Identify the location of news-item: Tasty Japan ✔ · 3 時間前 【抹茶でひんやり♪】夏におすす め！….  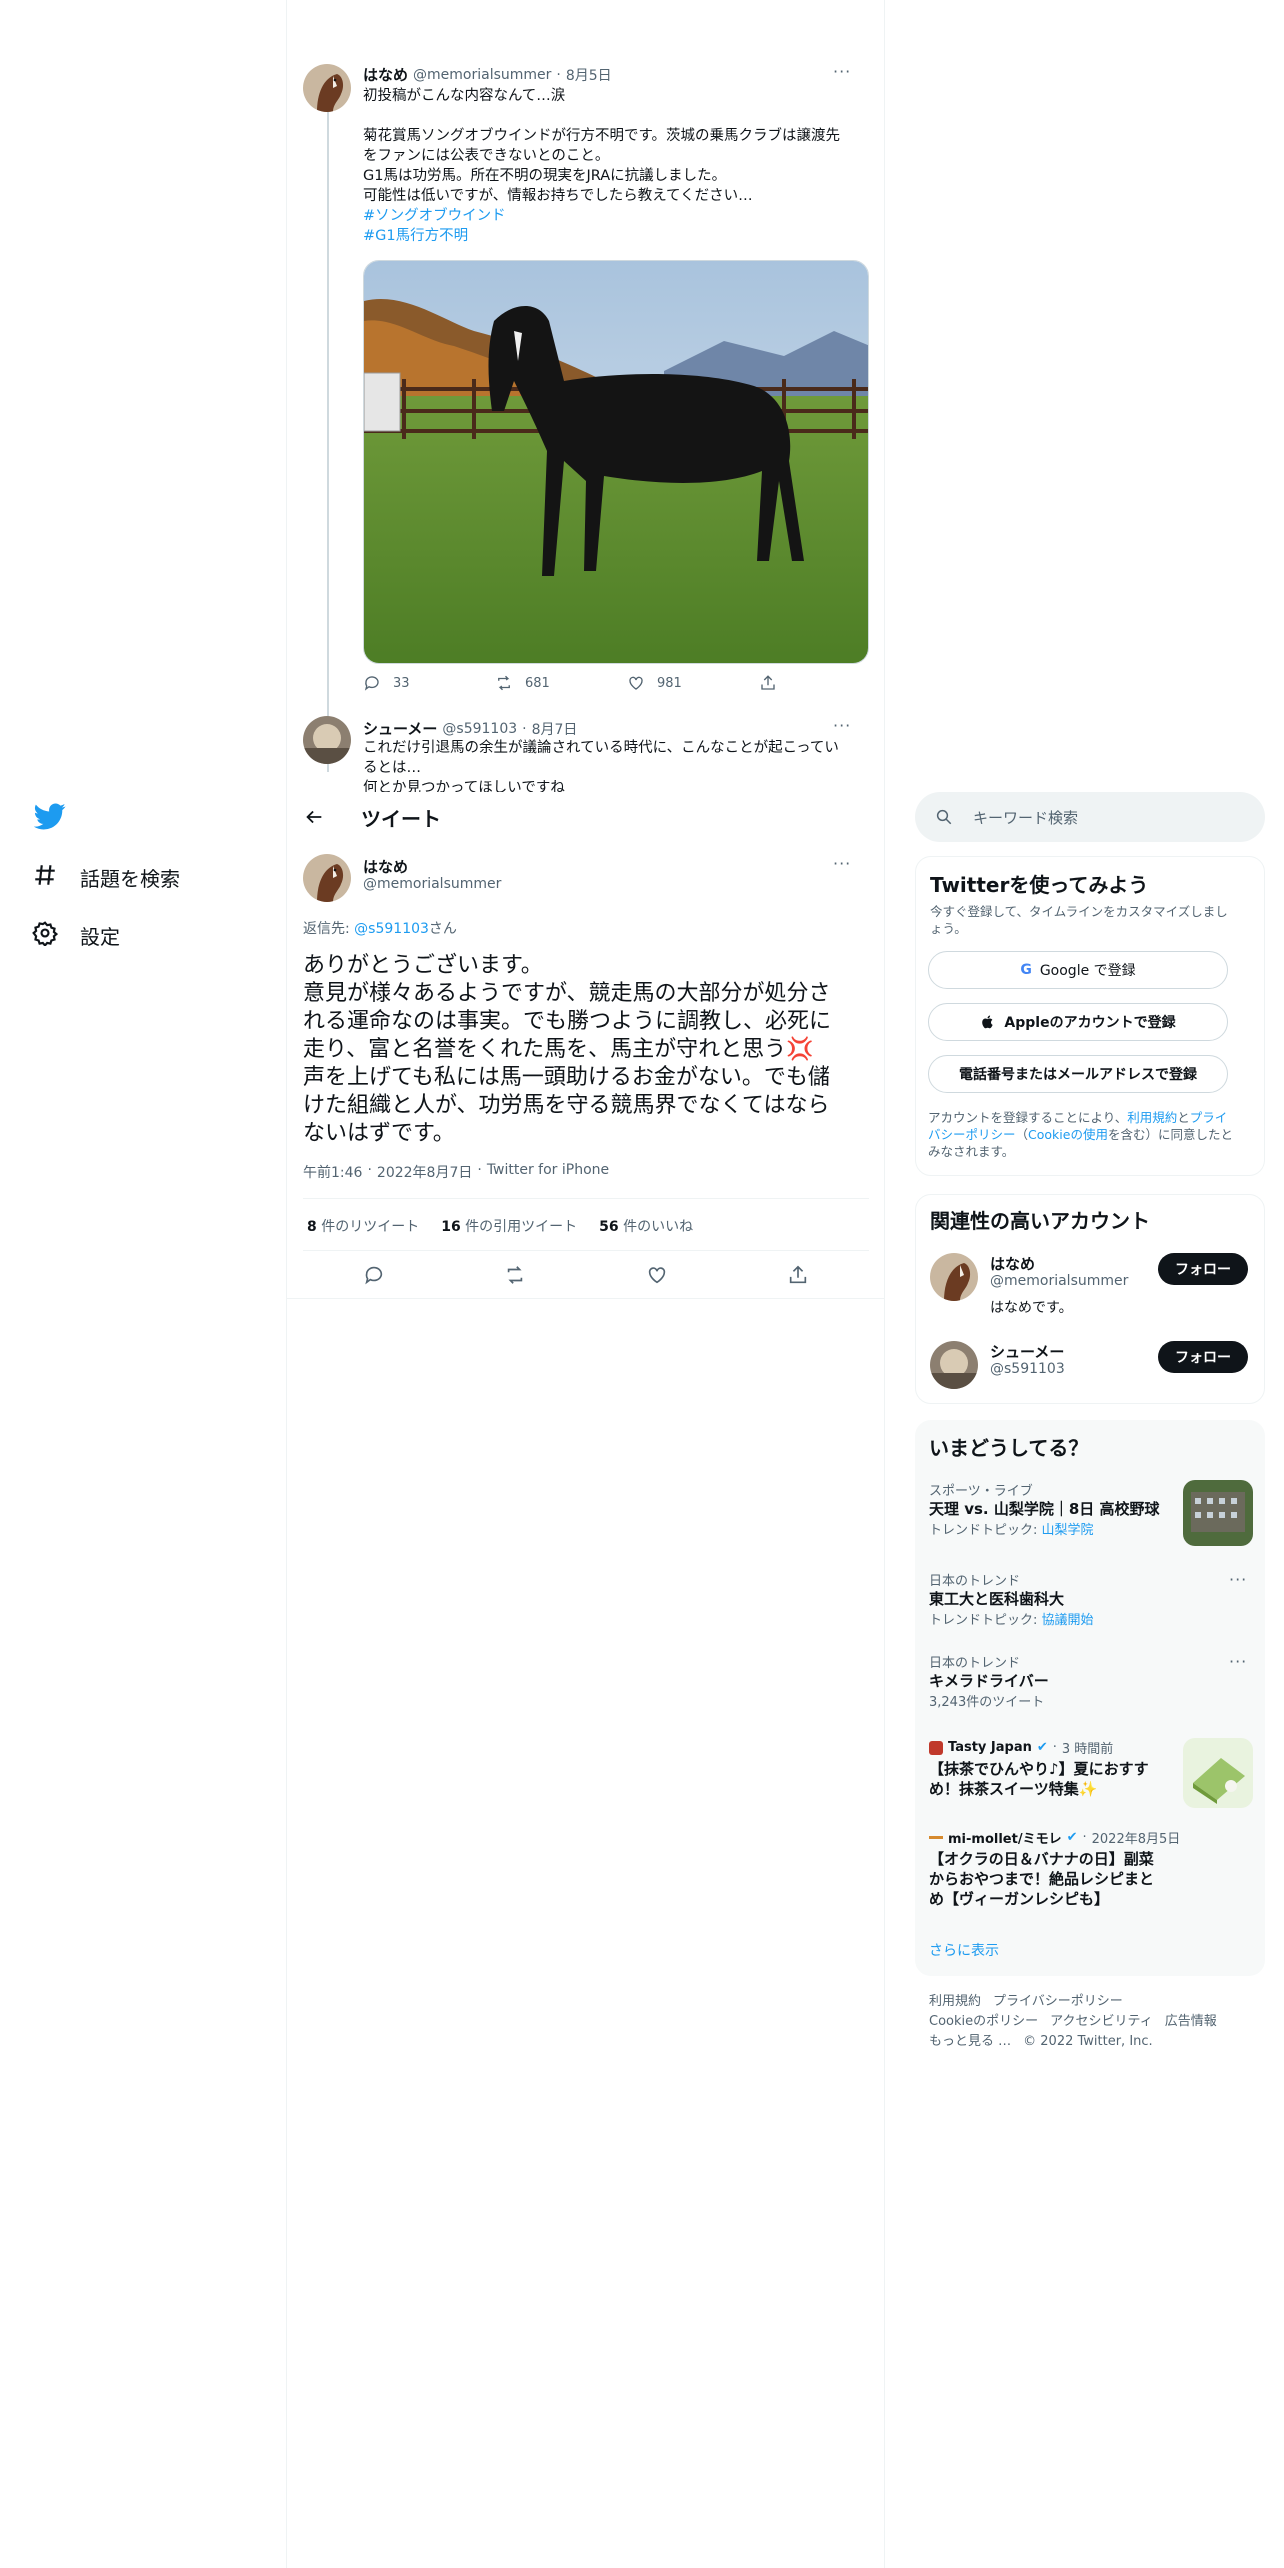
(1091, 1773).